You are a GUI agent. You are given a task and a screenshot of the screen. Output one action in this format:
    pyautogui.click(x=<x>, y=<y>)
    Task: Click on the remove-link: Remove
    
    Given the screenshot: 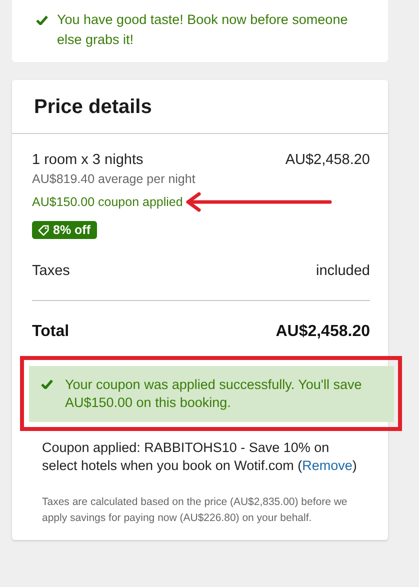 What is the action you would take?
    pyautogui.click(x=327, y=465)
    